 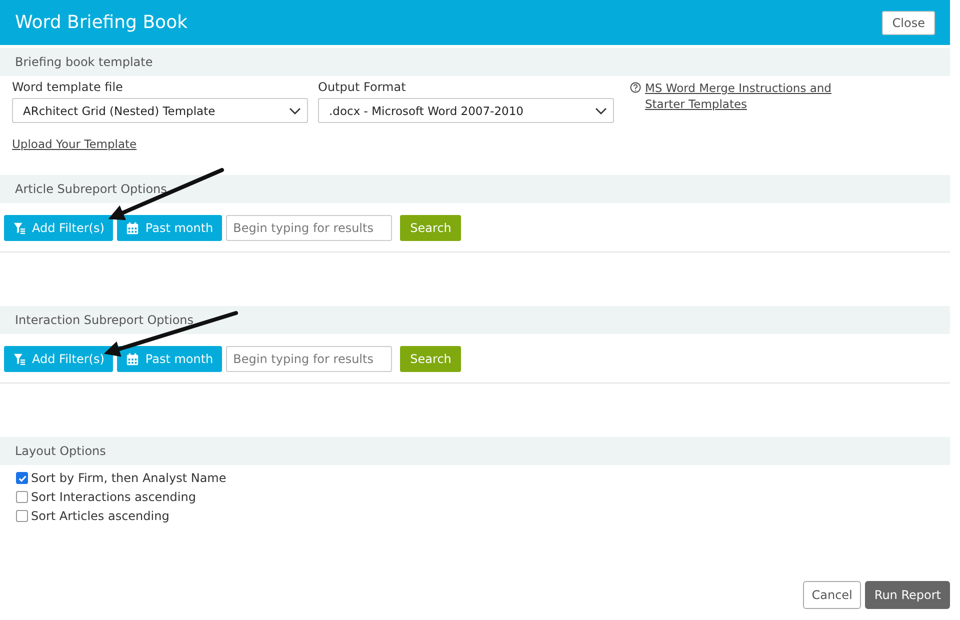 I want to click on field-label: Word template file, so click(x=68, y=87).